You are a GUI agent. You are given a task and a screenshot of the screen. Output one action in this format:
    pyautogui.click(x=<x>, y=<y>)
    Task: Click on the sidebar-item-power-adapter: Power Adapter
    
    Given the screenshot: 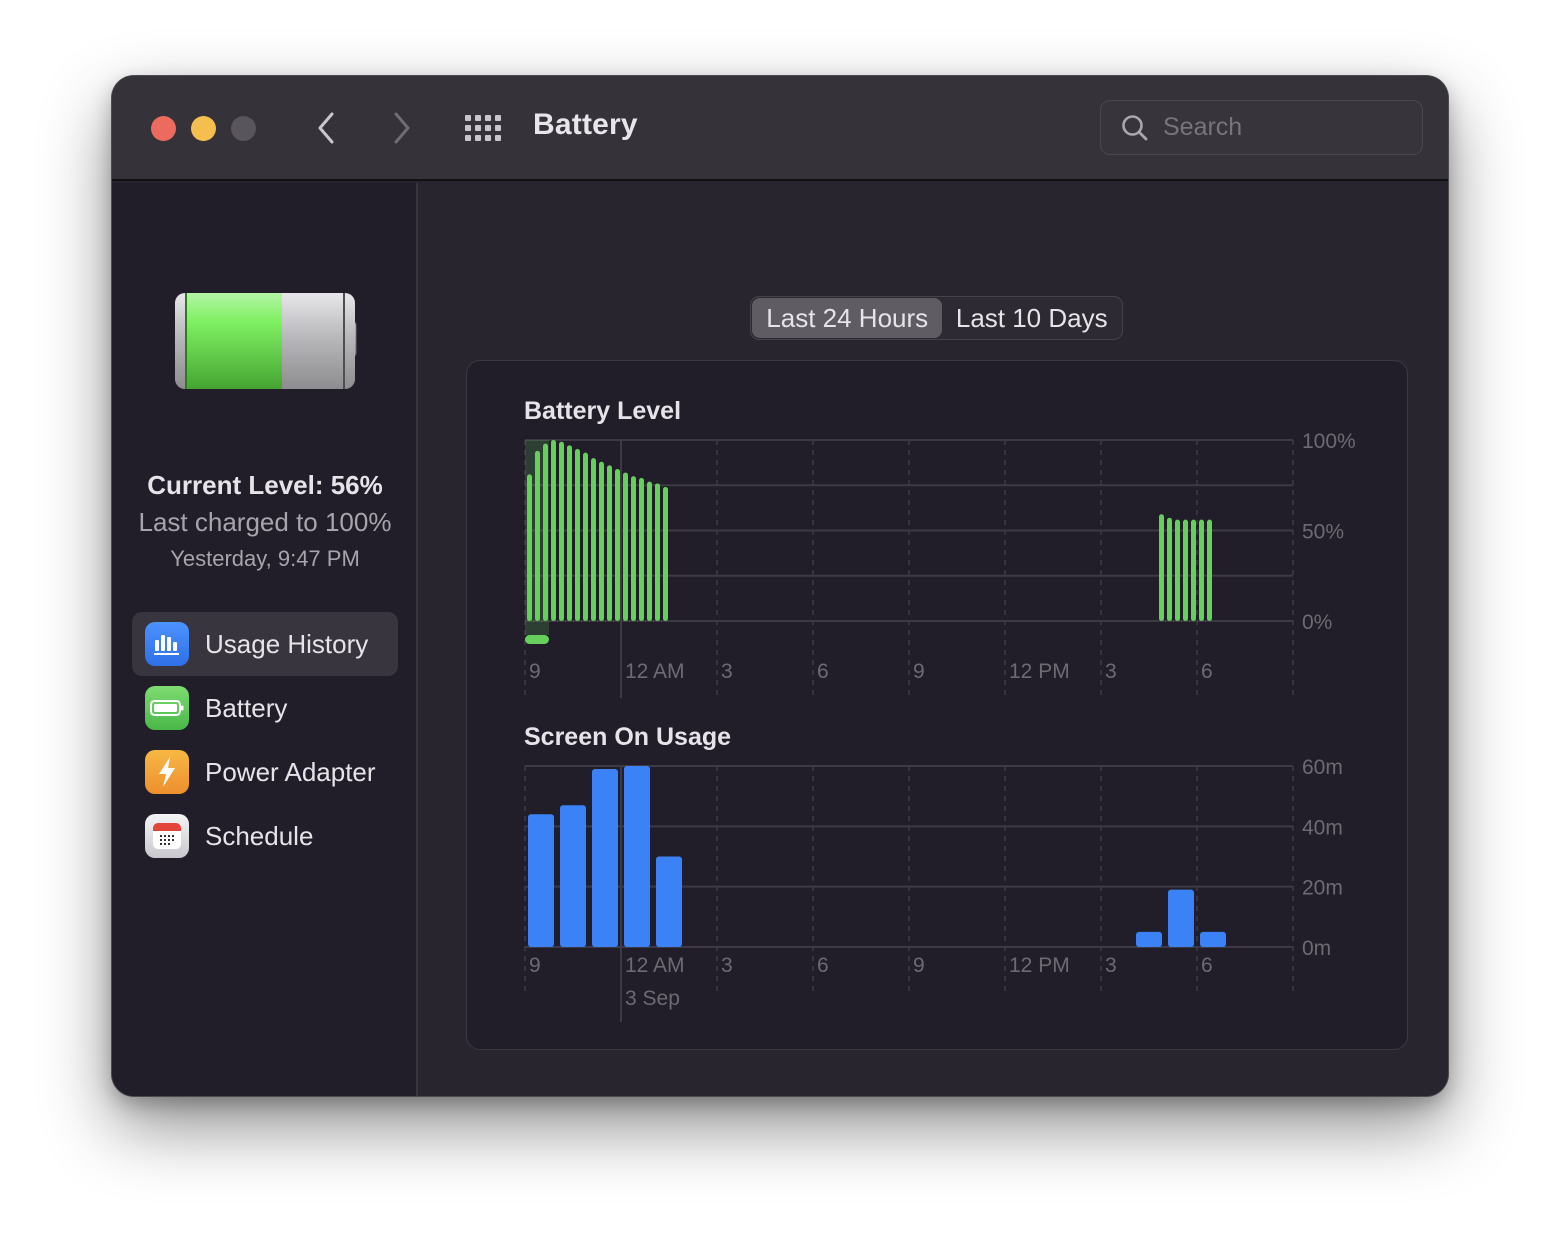 What is the action you would take?
    pyautogui.click(x=265, y=772)
    